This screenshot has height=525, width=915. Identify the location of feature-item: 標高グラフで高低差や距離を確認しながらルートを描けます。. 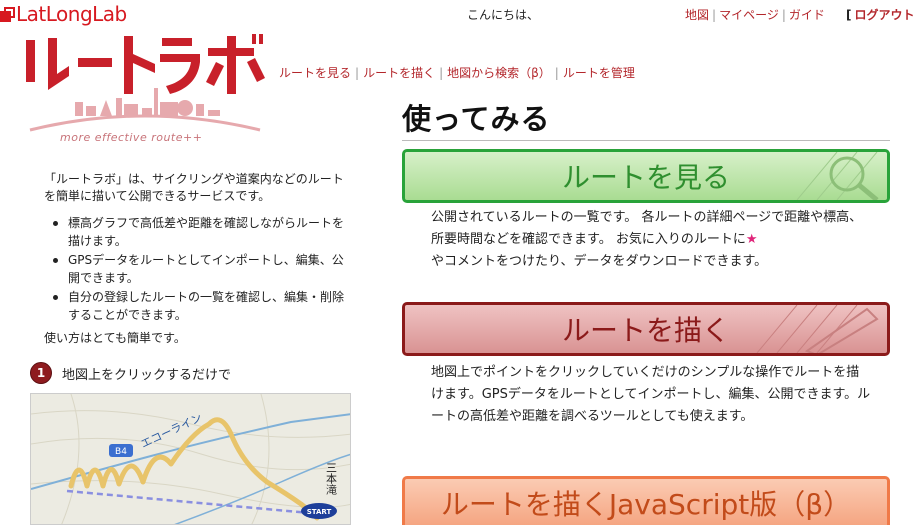
(200, 232).